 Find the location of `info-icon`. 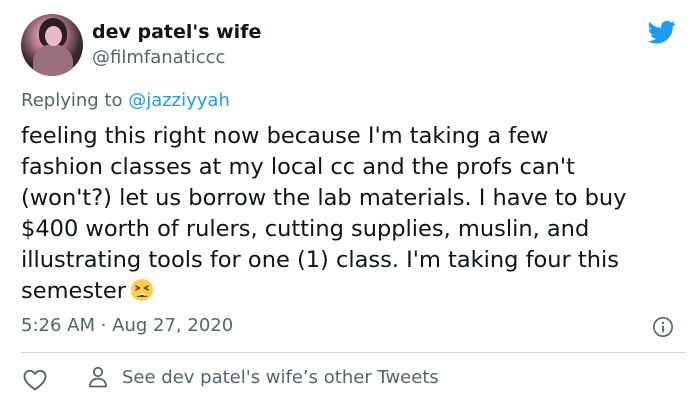

info-icon is located at coordinates (663, 327).